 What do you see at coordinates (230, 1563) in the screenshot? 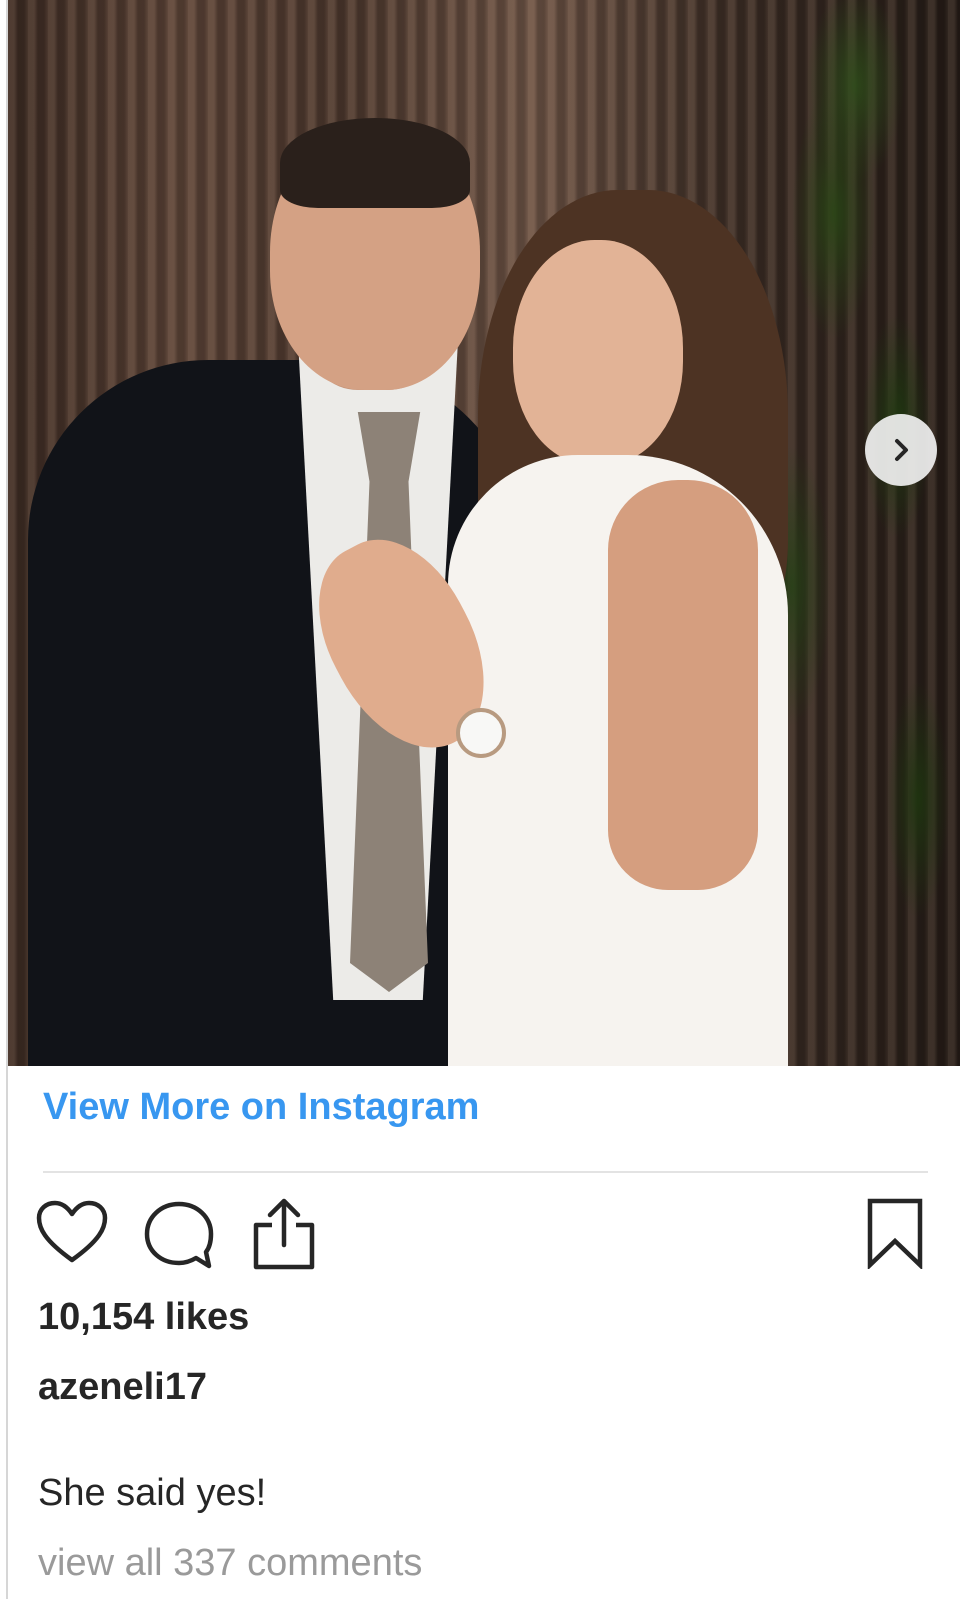
I see `view-comments-link: view all 337 comments` at bounding box center [230, 1563].